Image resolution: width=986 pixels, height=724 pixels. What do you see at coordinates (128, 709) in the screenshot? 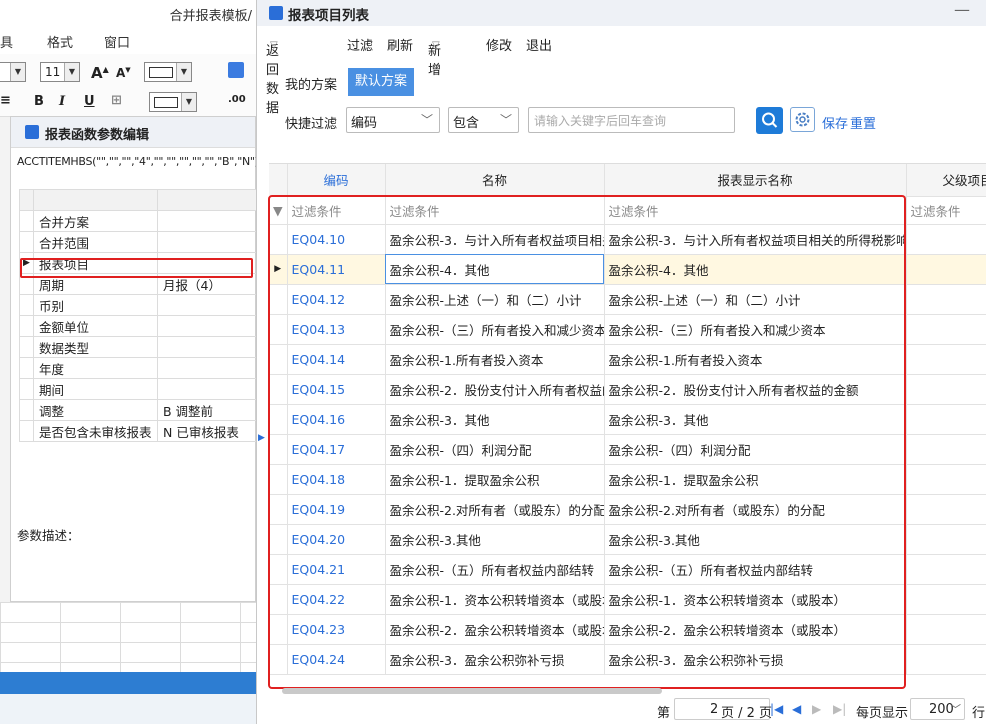
I see `status-bar` at bounding box center [128, 709].